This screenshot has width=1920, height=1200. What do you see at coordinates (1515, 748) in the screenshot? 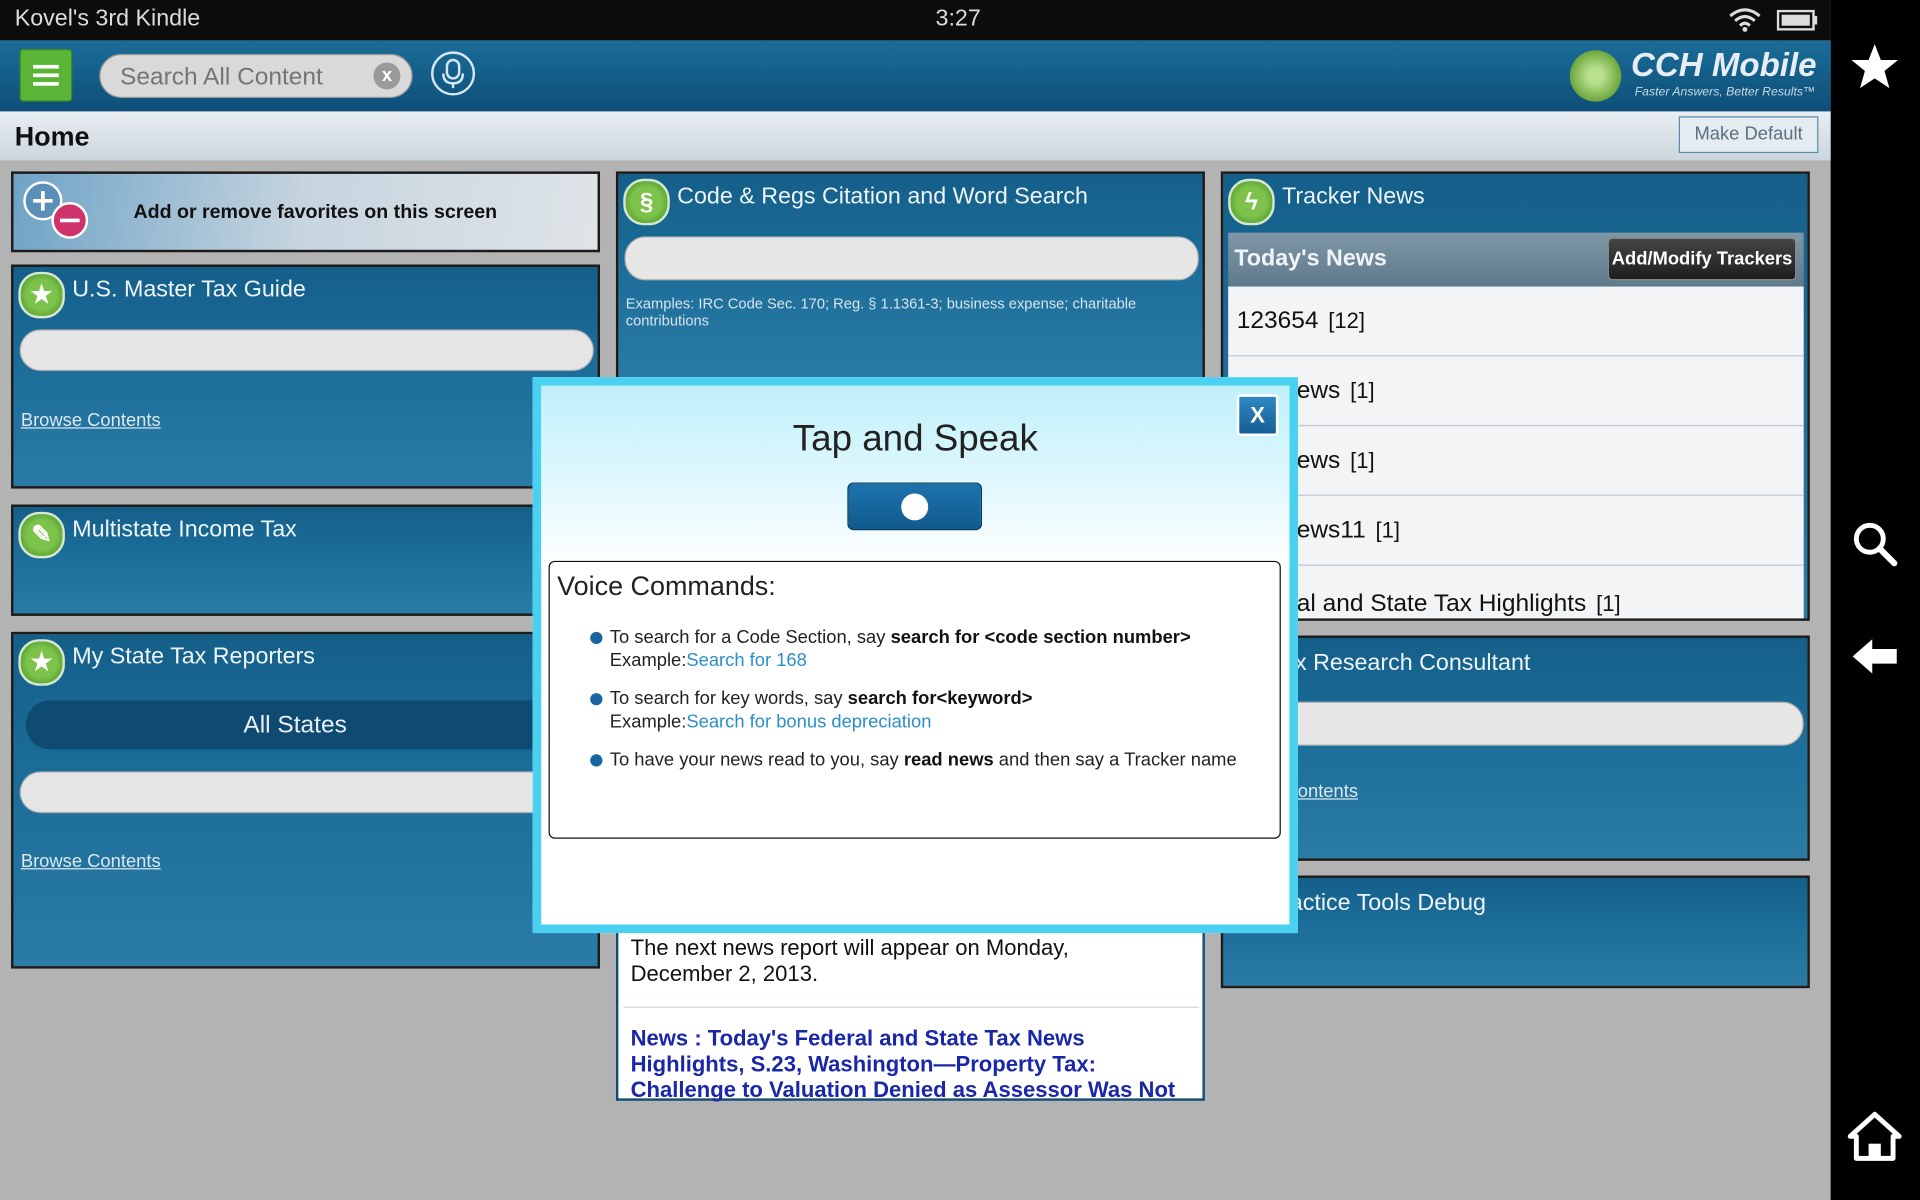
I see `widget-tax-research-consultant: ax Research Consultant Contents` at bounding box center [1515, 748].